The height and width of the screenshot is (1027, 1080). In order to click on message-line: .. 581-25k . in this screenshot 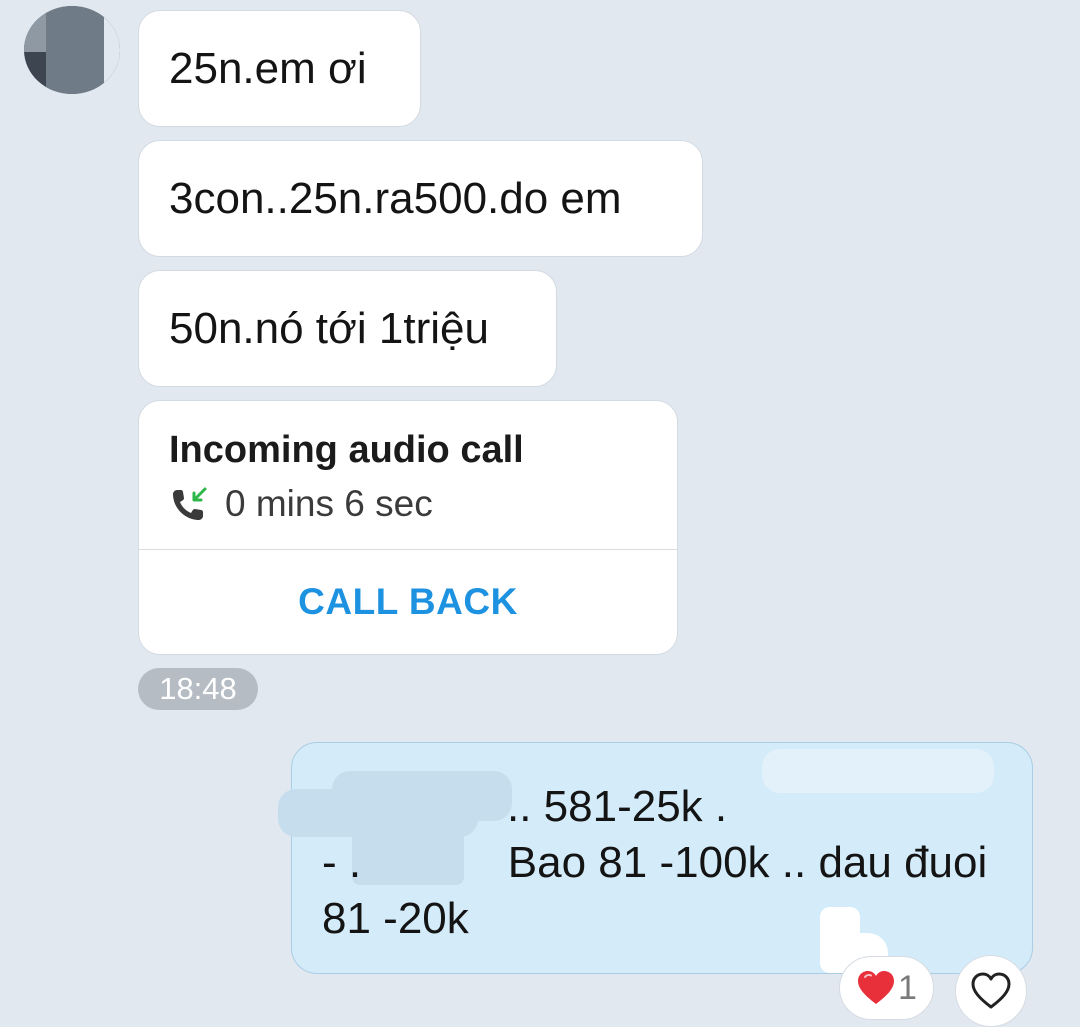, I will do `click(617, 806)`.